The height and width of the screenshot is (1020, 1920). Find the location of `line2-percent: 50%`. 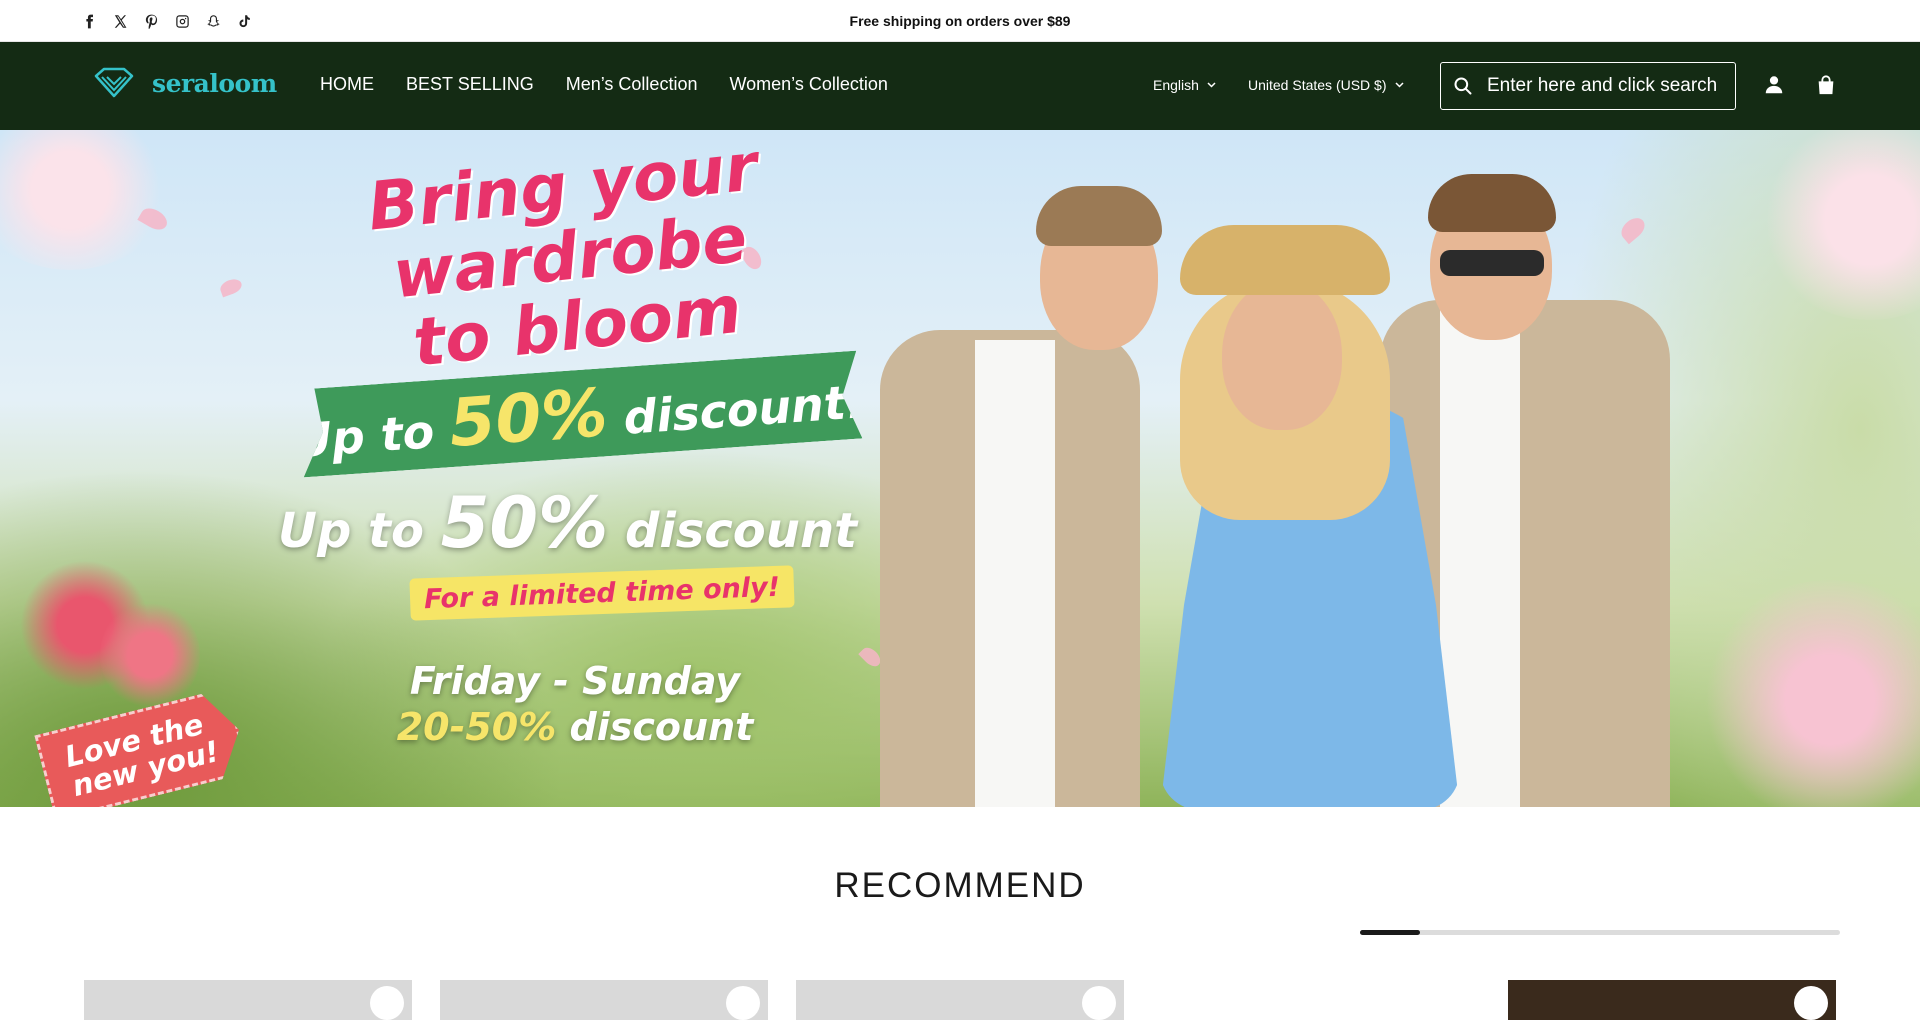

line2-percent: 50% is located at coordinates (524, 523).